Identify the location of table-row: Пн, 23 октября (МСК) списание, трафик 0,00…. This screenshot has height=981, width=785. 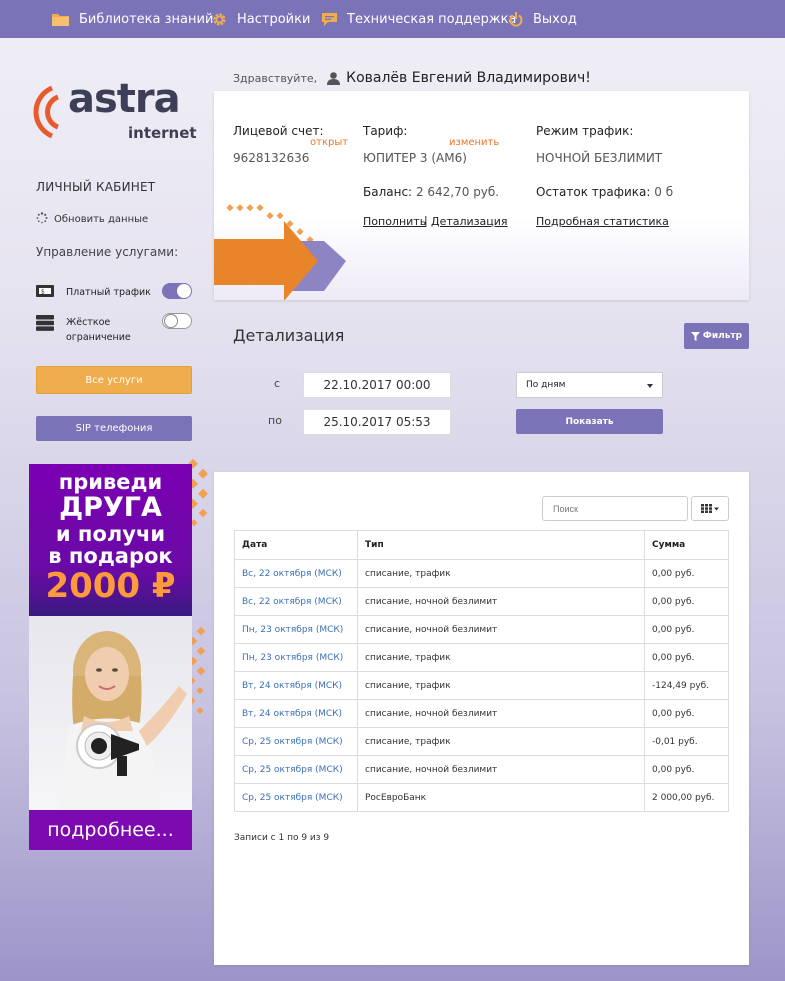
(481, 657).